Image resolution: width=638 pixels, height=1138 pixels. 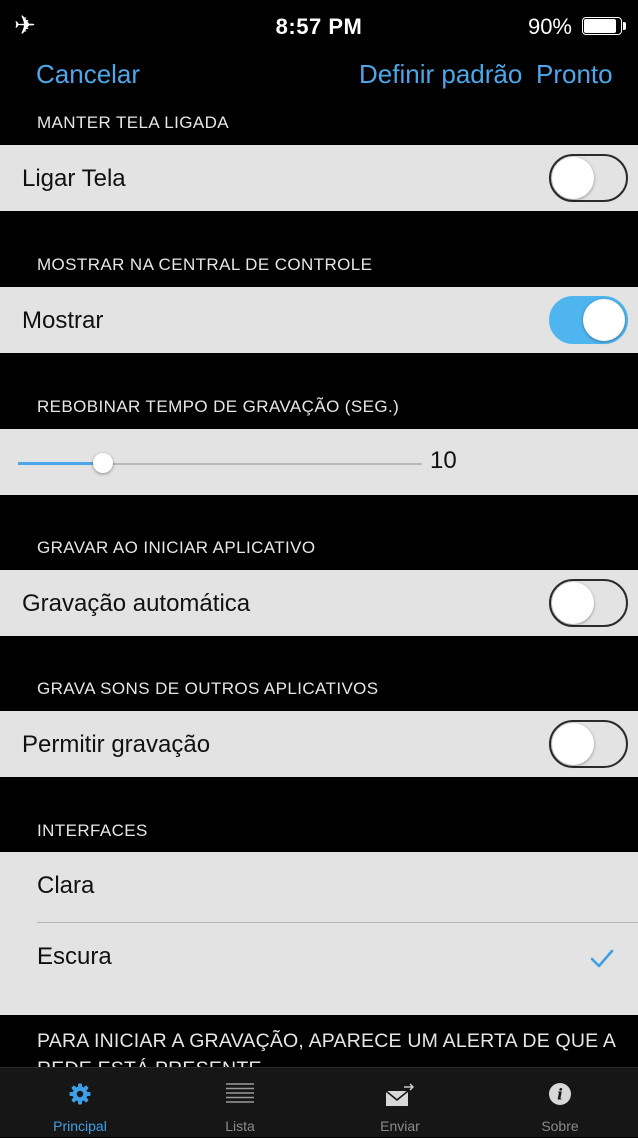 What do you see at coordinates (319, 603) in the screenshot?
I see `row-auto-record: Gravação automática` at bounding box center [319, 603].